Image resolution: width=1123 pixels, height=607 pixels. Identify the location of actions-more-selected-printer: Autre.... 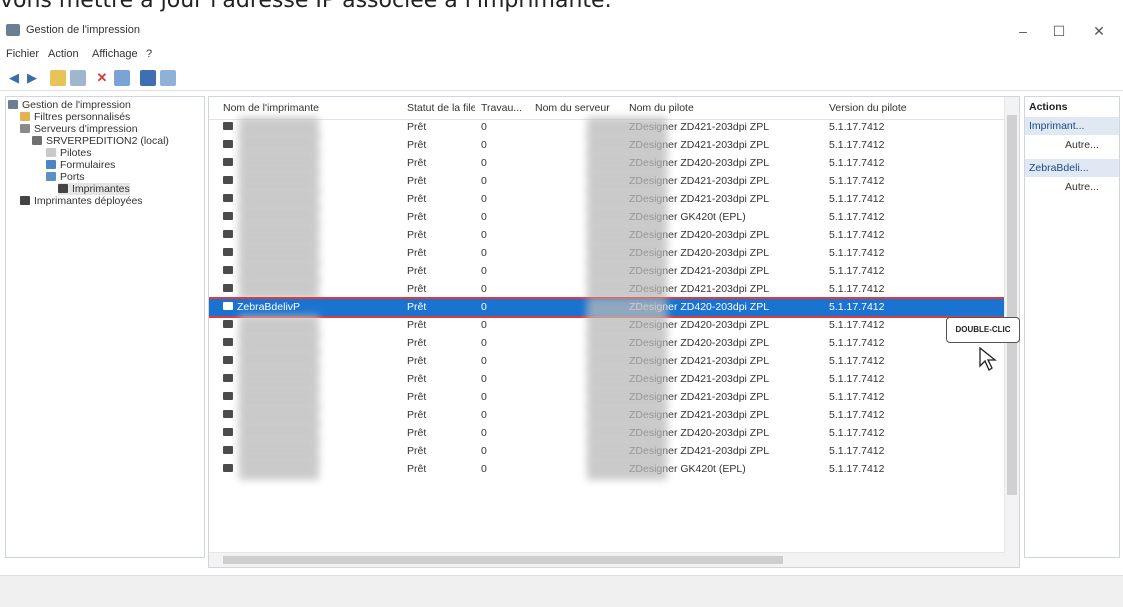
(1082, 187).